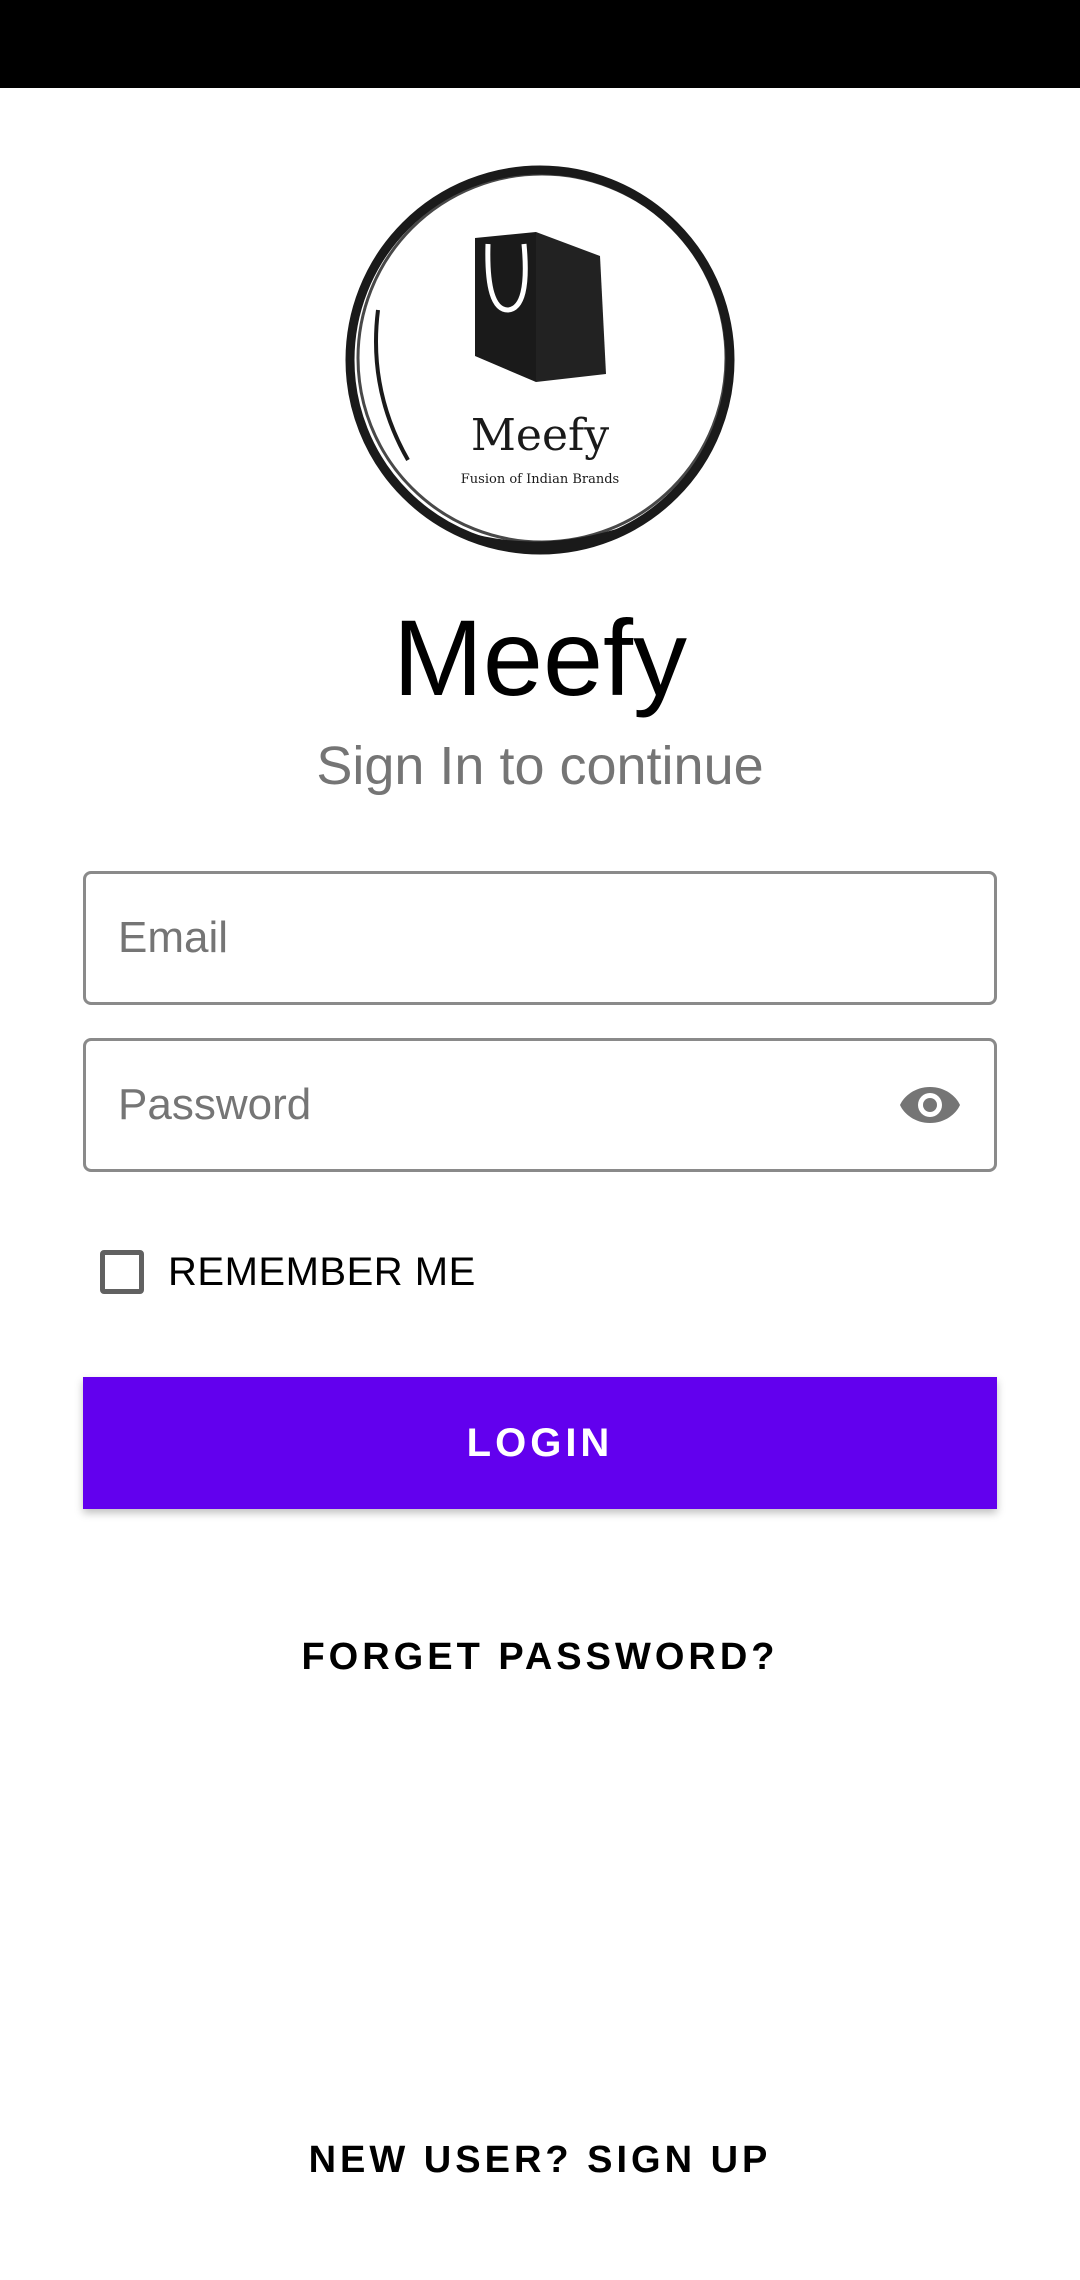 The image size is (1080, 2280). What do you see at coordinates (540, 44) in the screenshot?
I see `status-bar` at bounding box center [540, 44].